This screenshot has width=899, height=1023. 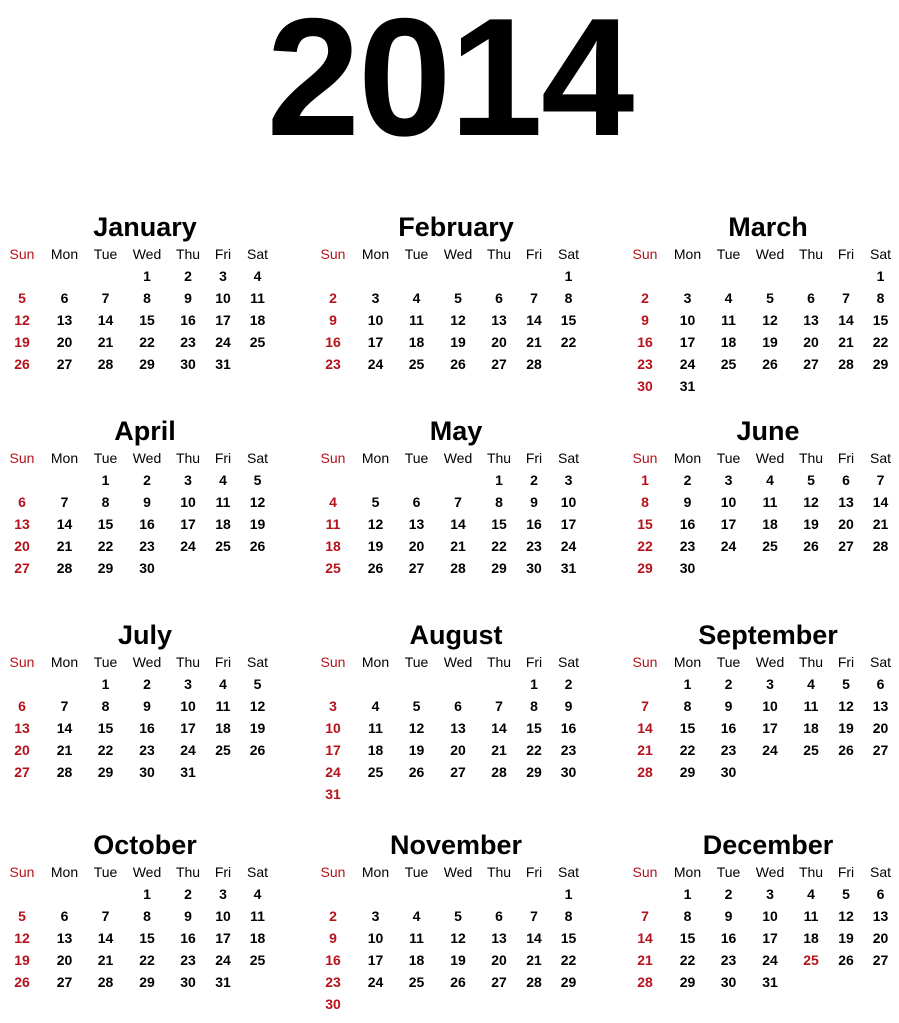 What do you see at coordinates (147, 750) in the screenshot?
I see `day: 23` at bounding box center [147, 750].